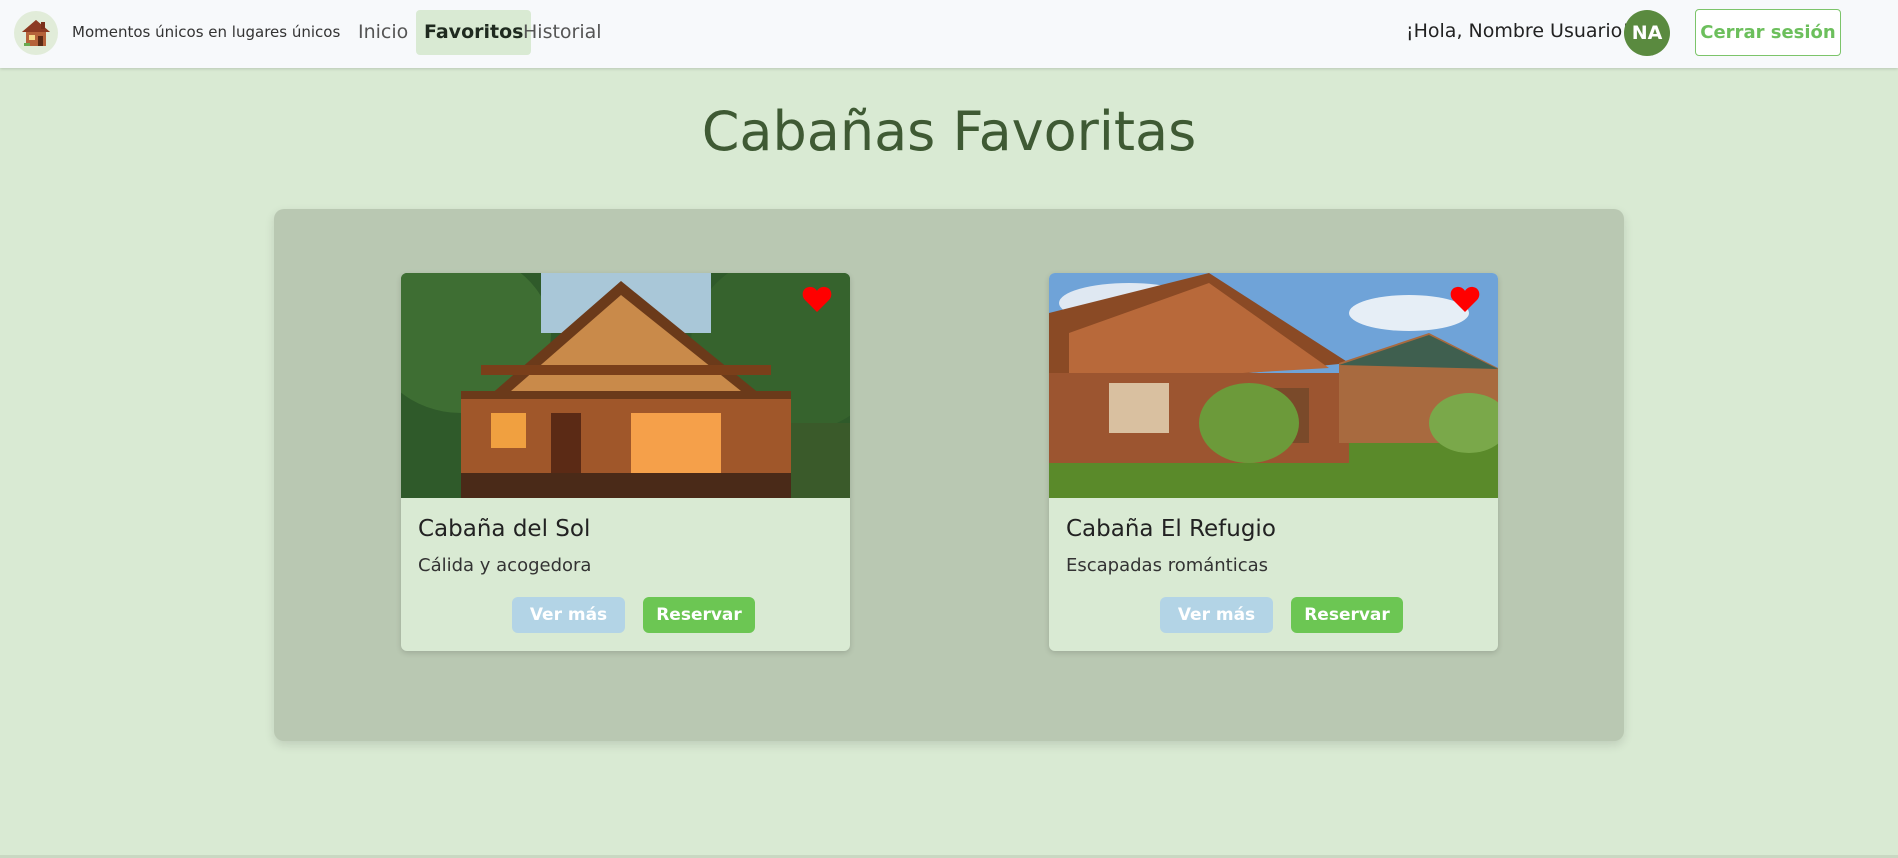 The image size is (1898, 858). What do you see at coordinates (1647, 33) in the screenshot?
I see `avatar: NA` at bounding box center [1647, 33].